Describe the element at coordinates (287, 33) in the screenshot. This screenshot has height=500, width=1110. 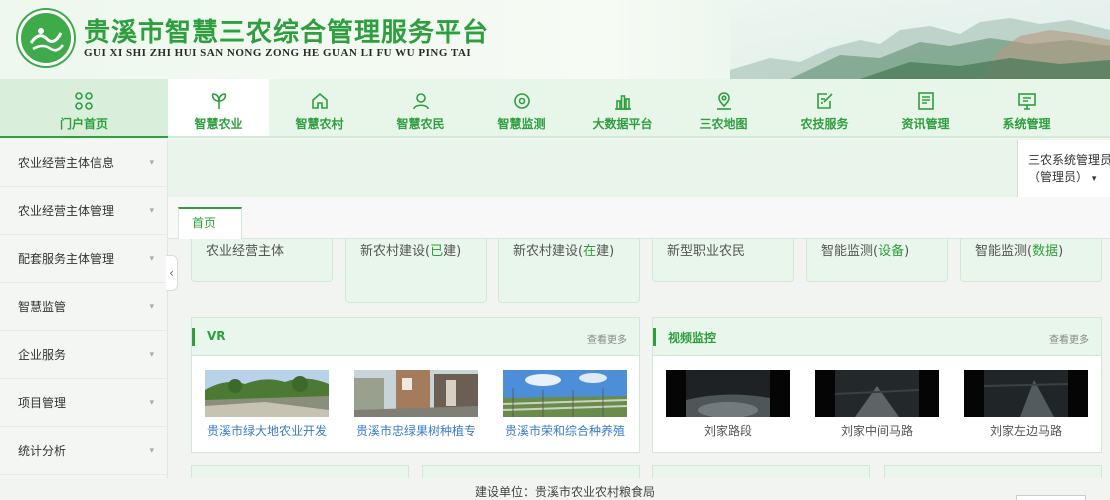
I see `page-title: 贵溪市智慧三农综合管理服务平台` at that location.